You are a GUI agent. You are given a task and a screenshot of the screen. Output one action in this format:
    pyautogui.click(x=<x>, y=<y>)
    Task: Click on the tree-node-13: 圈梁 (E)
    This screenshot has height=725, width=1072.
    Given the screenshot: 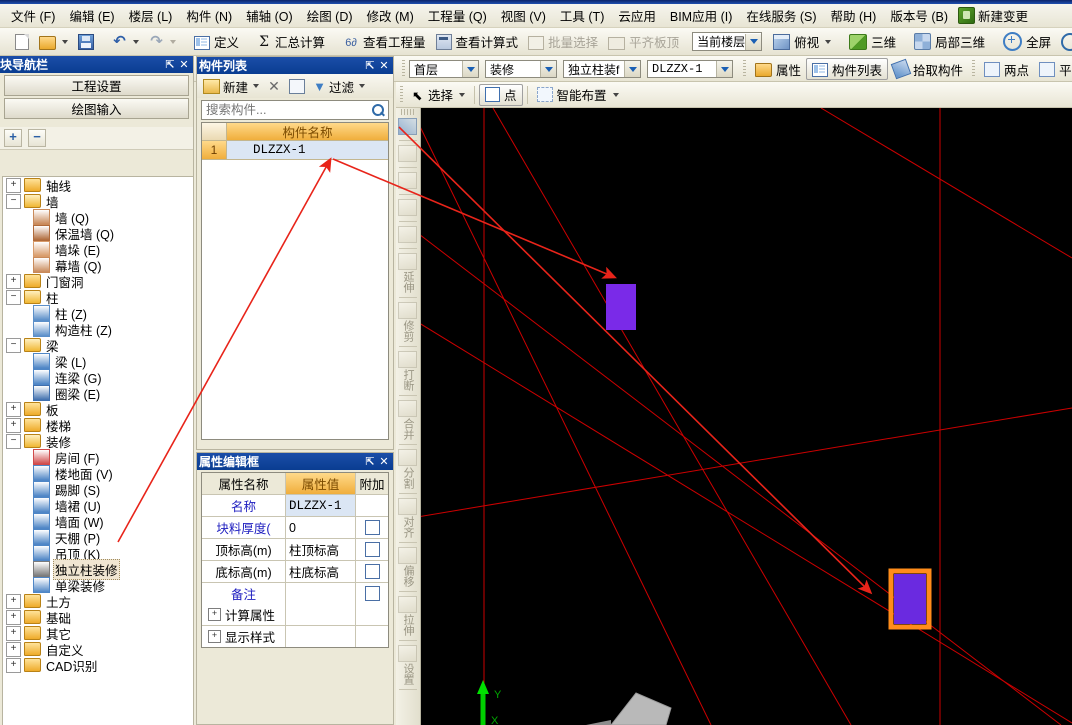 What is the action you would take?
    pyautogui.click(x=98, y=393)
    